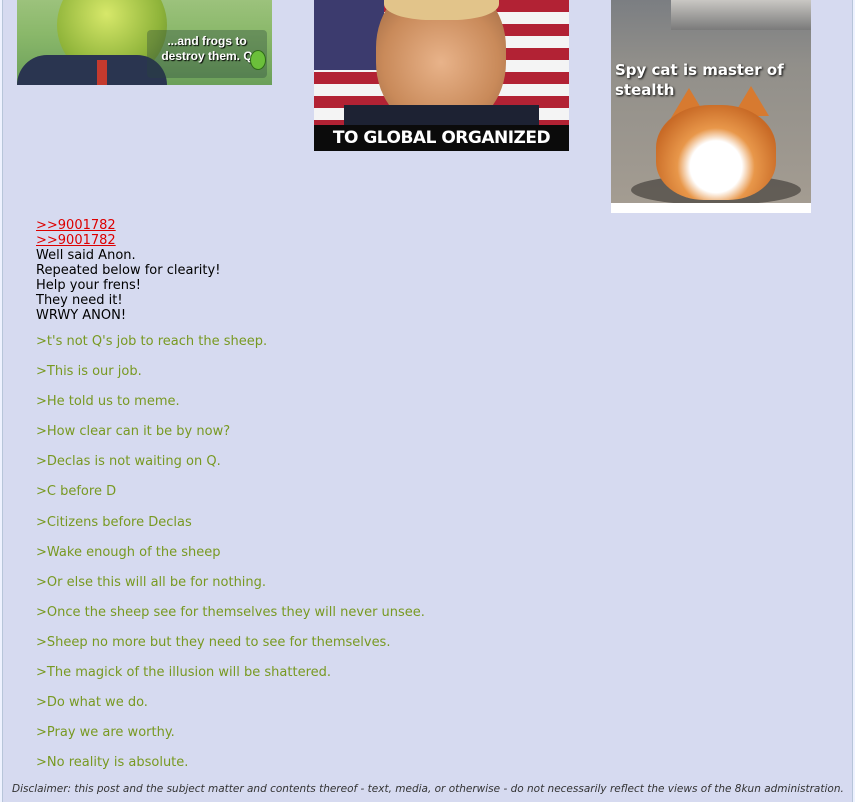  Describe the element at coordinates (741, 15) in the screenshot. I see `road-graphic` at that location.